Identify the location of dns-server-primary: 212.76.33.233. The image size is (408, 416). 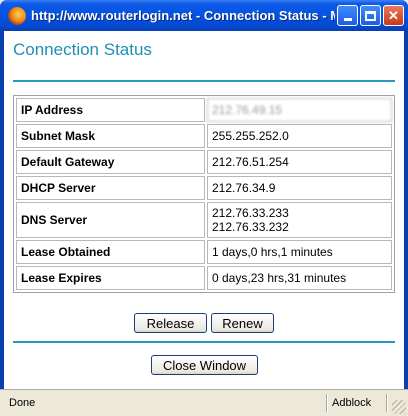
(250, 213).